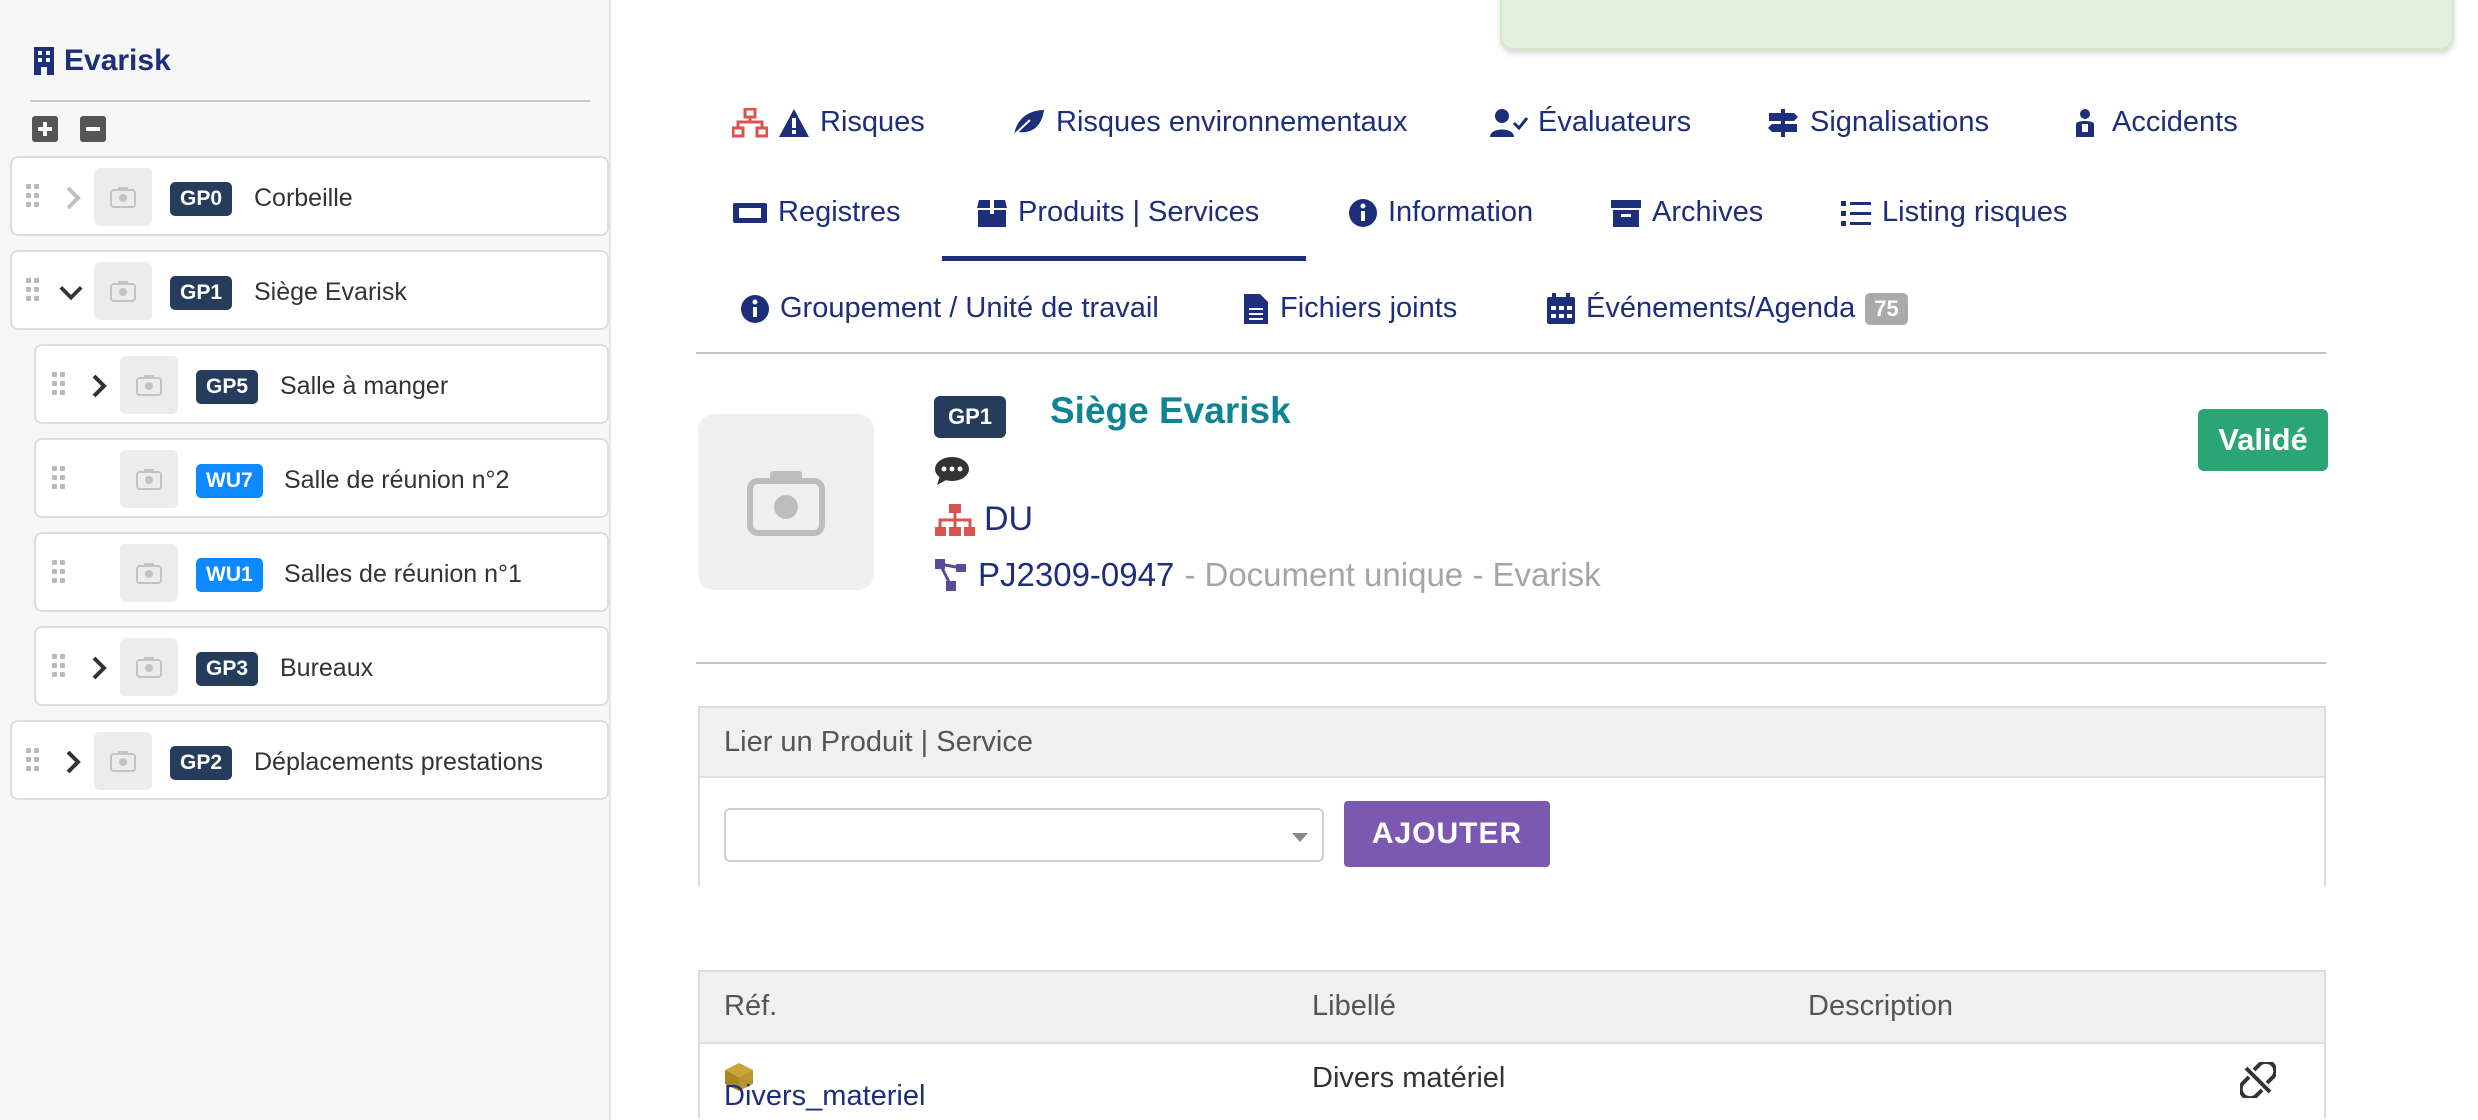 The width and height of the screenshot is (2478, 1120). What do you see at coordinates (1369, 308) in the screenshot?
I see `tab-label: Fichiers joints` at bounding box center [1369, 308].